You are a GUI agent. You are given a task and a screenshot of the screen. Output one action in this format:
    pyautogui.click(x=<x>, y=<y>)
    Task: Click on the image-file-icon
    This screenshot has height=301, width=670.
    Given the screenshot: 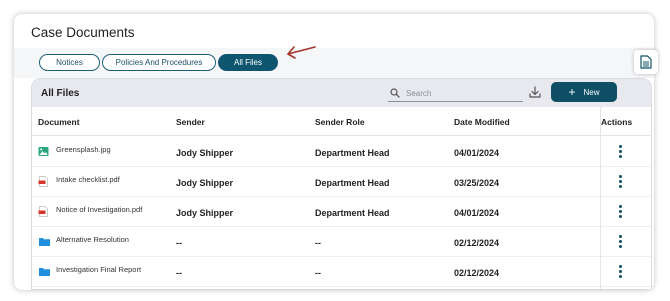 What is the action you would take?
    pyautogui.click(x=43, y=151)
    